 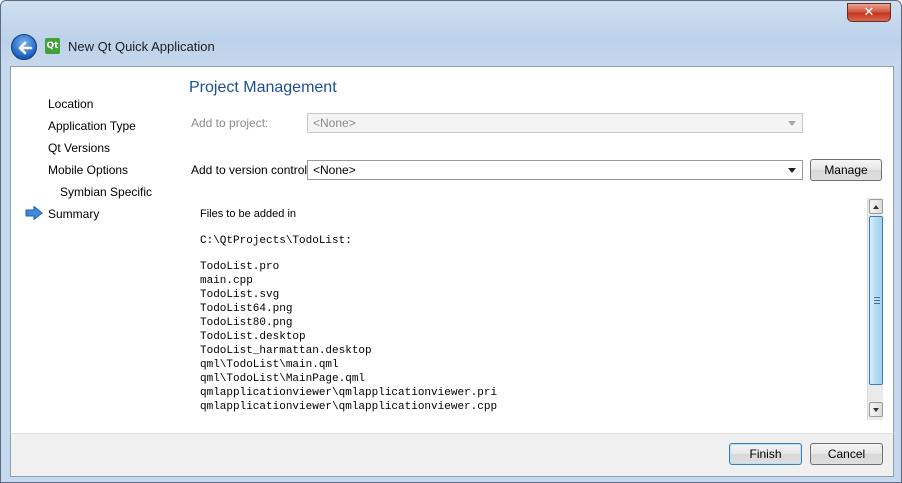 What do you see at coordinates (141, 46) in the screenshot?
I see `window-title: New Qt Quick Application` at bounding box center [141, 46].